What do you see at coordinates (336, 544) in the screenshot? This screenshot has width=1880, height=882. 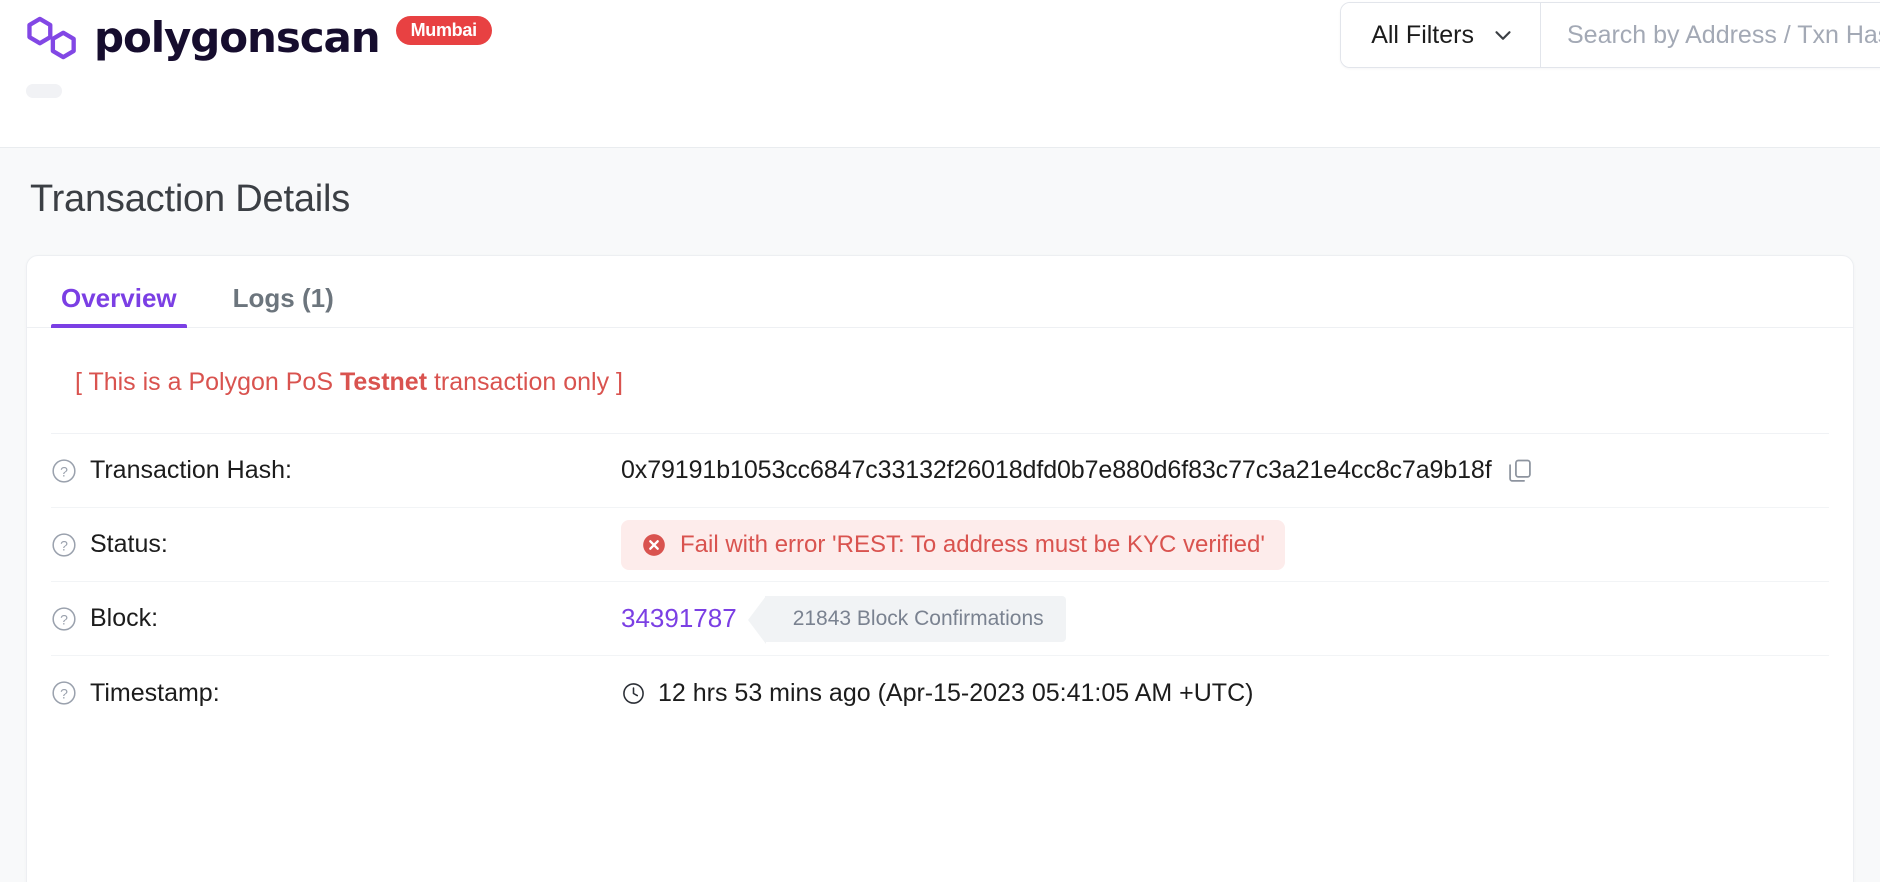 I see `status-label-group: ? Status:` at bounding box center [336, 544].